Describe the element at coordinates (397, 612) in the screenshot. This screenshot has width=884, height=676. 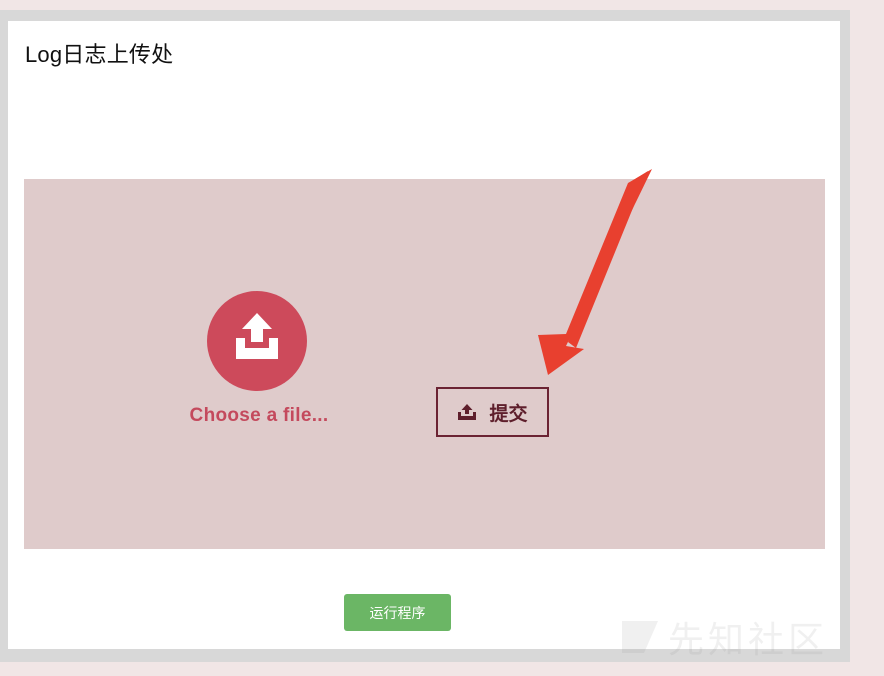
I see `run-program-button: 运行程序` at that location.